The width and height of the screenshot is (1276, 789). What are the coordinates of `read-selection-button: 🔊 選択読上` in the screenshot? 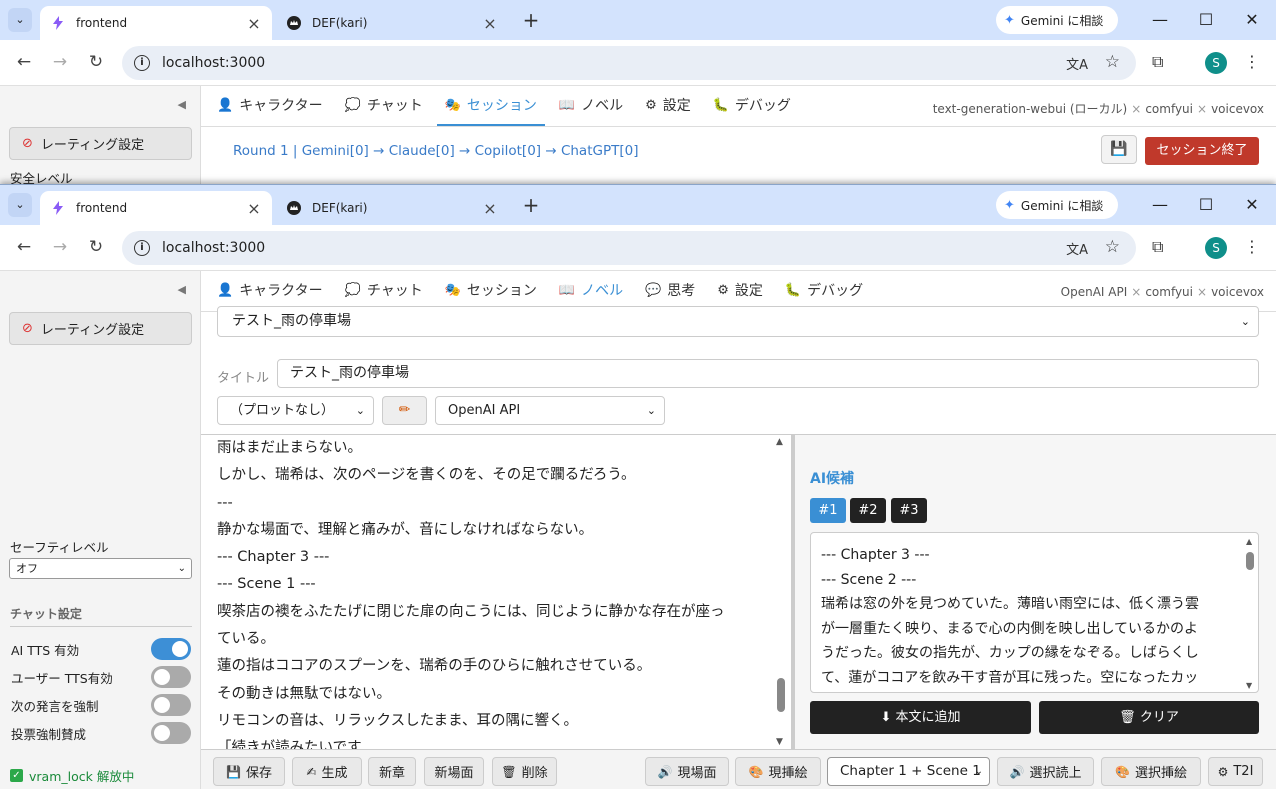 It's located at (1045, 771).